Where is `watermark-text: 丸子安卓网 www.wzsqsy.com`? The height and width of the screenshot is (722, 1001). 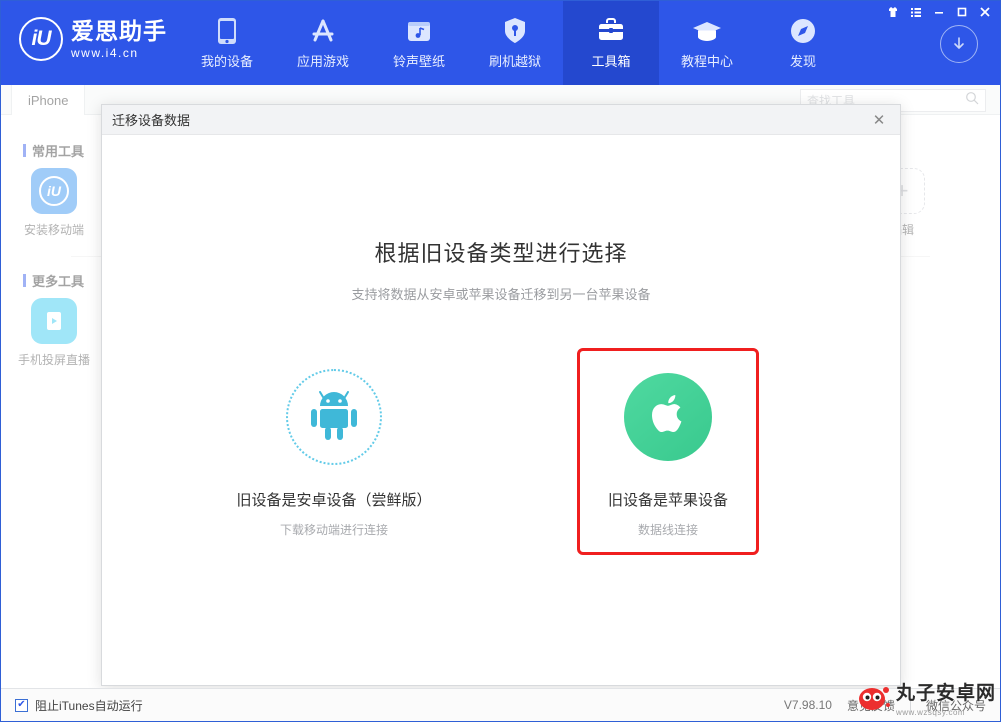 watermark-text: 丸子安卓网 www.wzsqsy.com is located at coordinates (946, 701).